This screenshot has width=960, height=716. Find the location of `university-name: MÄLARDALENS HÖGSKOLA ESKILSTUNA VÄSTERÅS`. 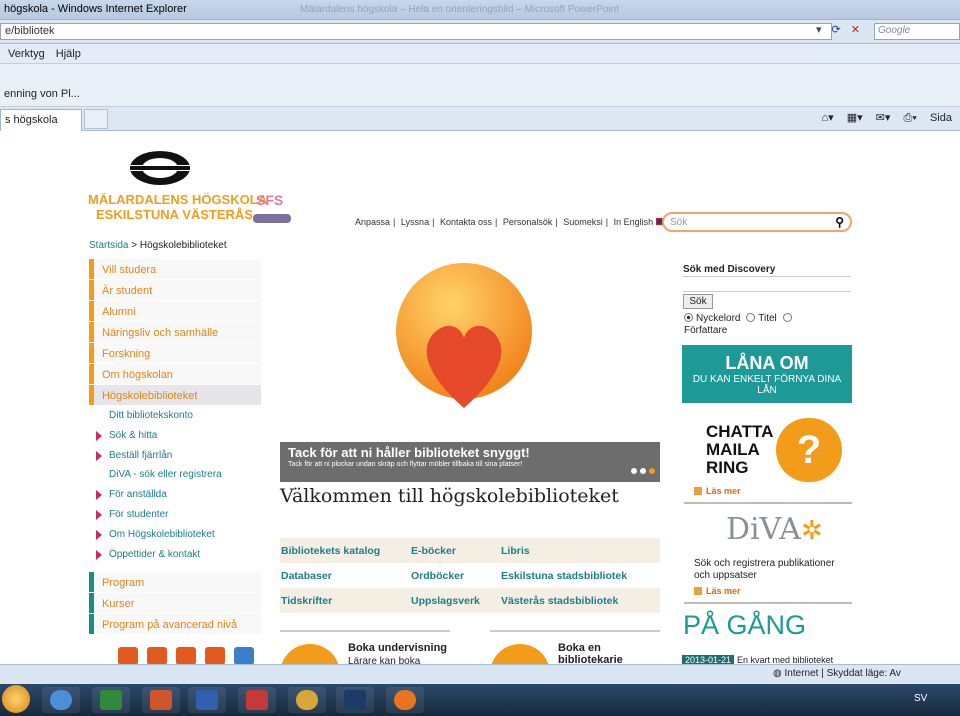

university-name: MÄLARDALENS HÖGSKOLA ESKILSTUNA VÄSTERÅS is located at coordinates (177, 207).